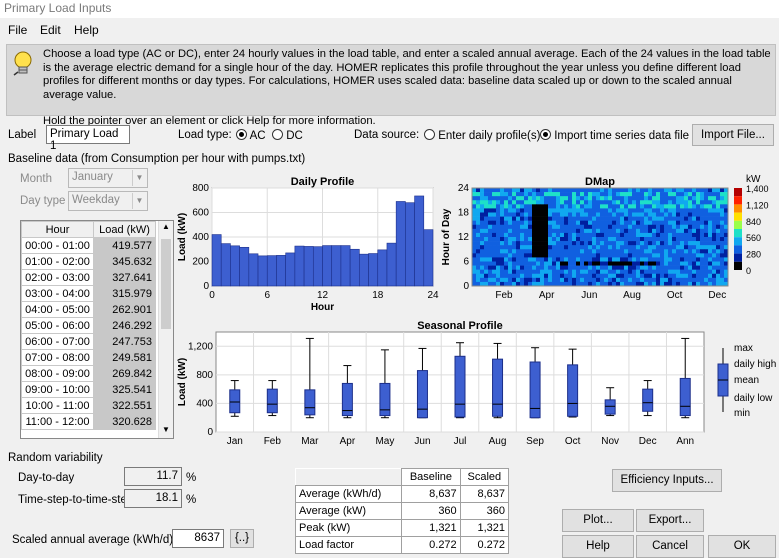 This screenshot has height=558, width=779. Describe the element at coordinates (272, 401) in the screenshot. I see `box` at that location.